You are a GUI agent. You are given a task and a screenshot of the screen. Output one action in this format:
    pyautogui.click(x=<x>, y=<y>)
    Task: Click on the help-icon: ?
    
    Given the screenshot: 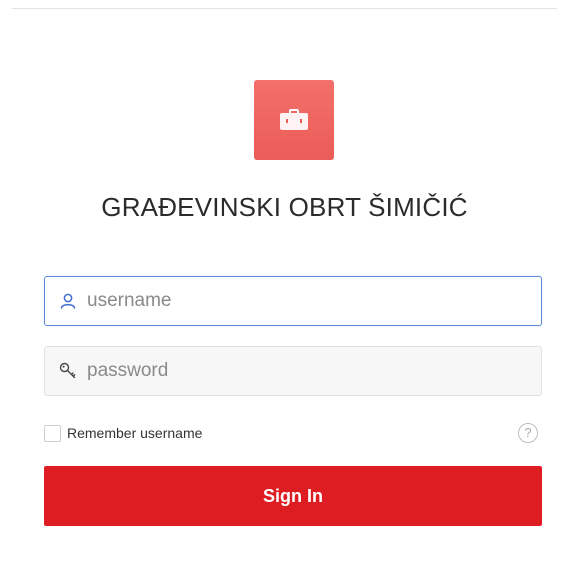 What is the action you would take?
    pyautogui.click(x=528, y=433)
    